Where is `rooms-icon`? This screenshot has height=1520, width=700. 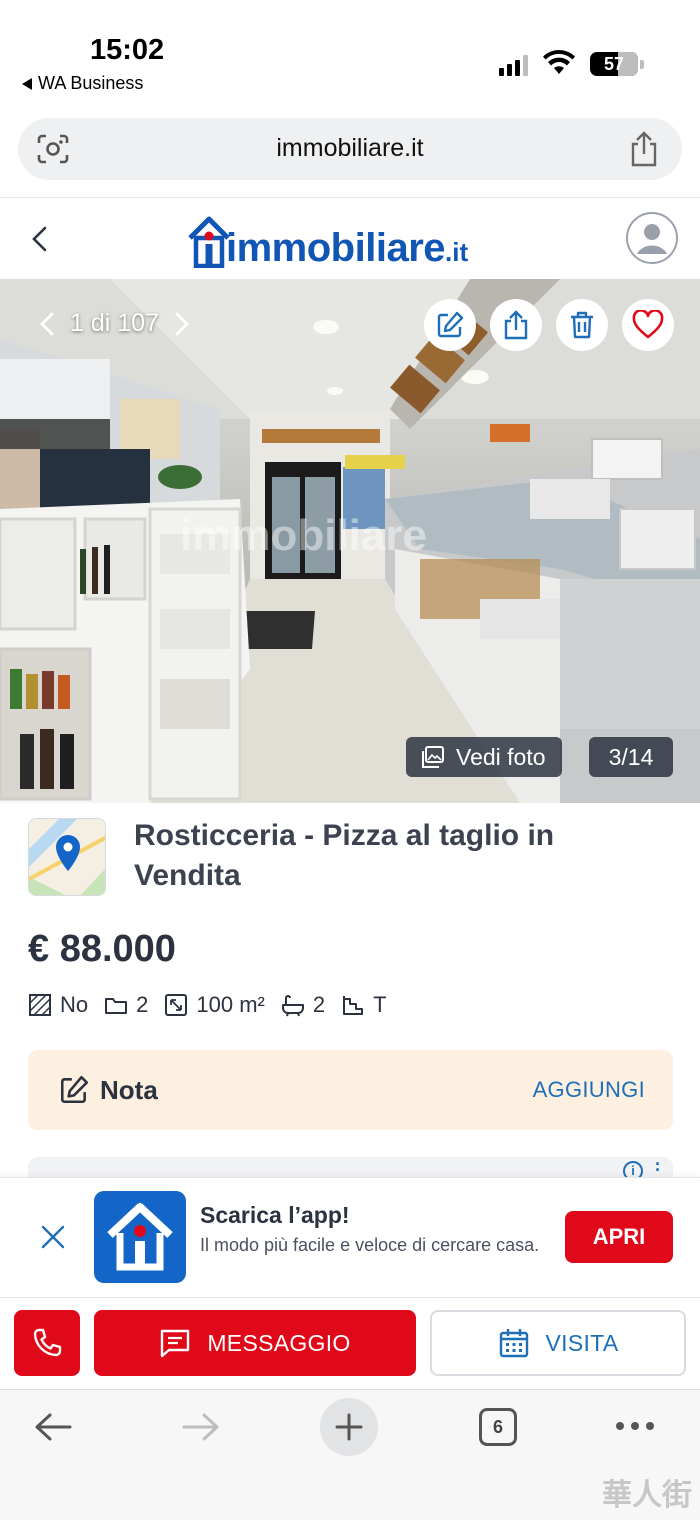 rooms-icon is located at coordinates (116, 1006).